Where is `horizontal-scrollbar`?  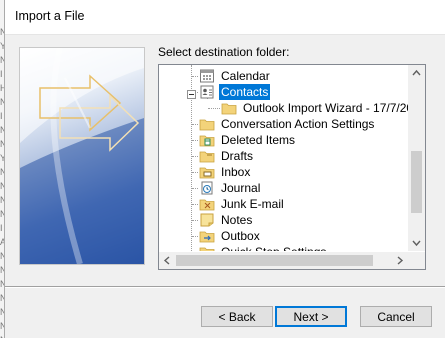
horizontal-scrollbar is located at coordinates (283, 260).